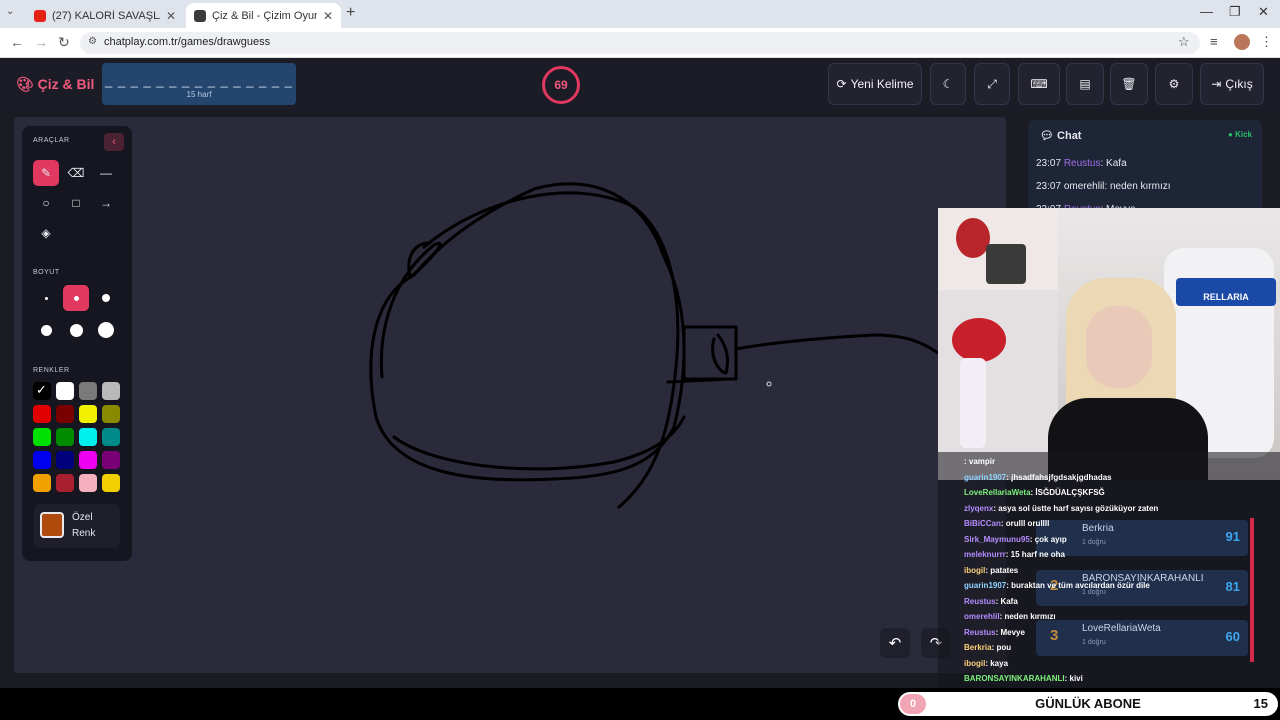 The height and width of the screenshot is (720, 1280). Describe the element at coordinates (1206, 11) in the screenshot. I see `minimize-button: —` at that location.